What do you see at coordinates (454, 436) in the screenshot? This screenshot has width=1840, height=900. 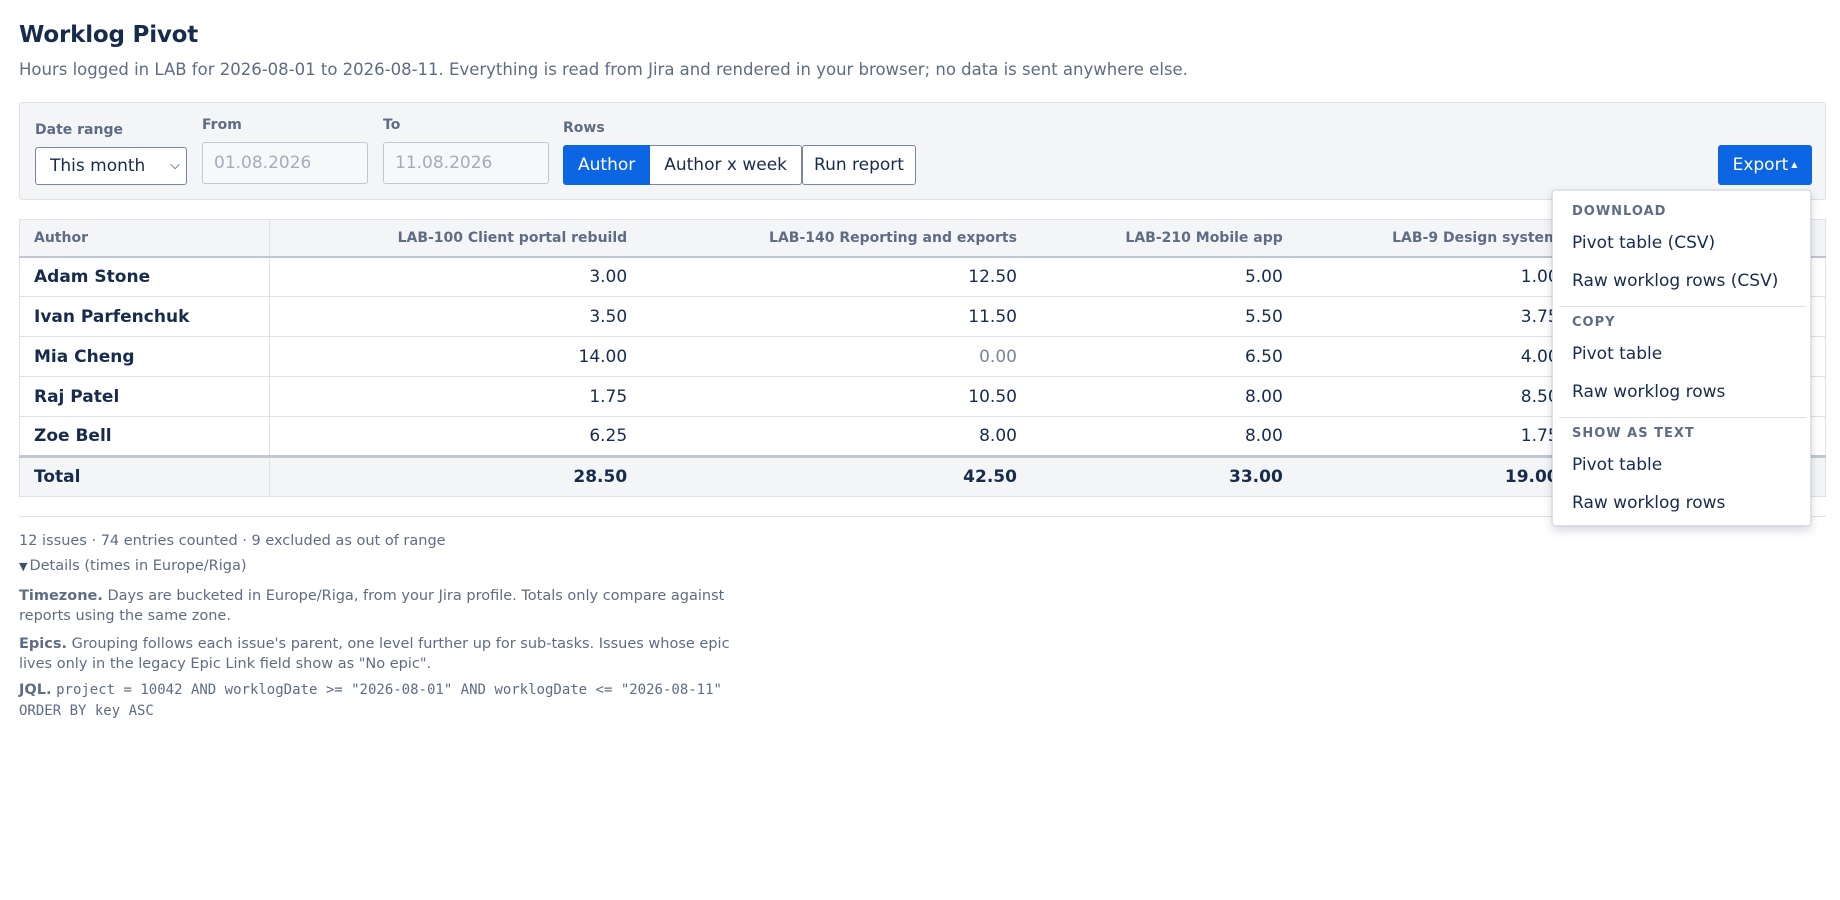 I see `hours-cell: 6.25` at bounding box center [454, 436].